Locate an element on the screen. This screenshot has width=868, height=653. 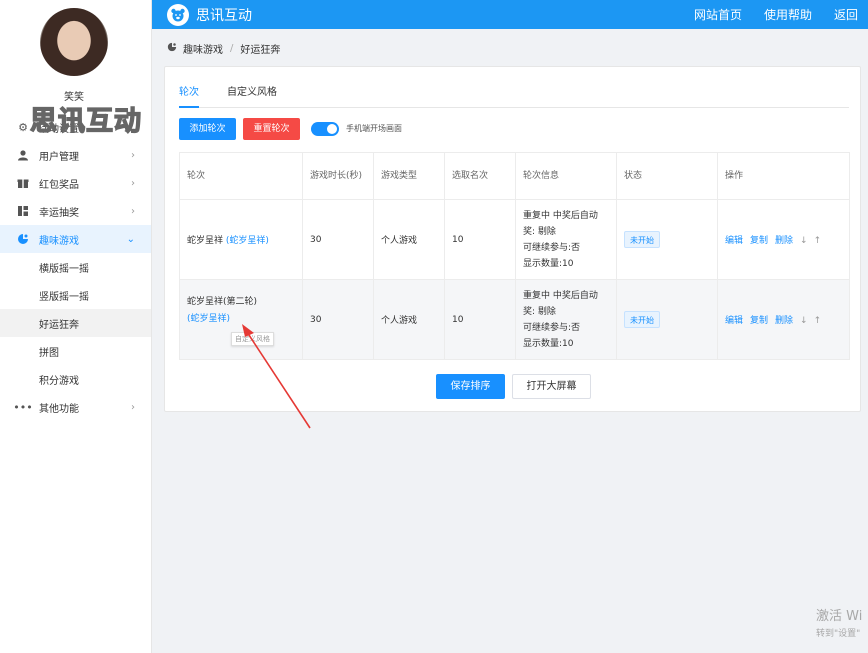
annotation-arrow is located at coordinates (276, 376).